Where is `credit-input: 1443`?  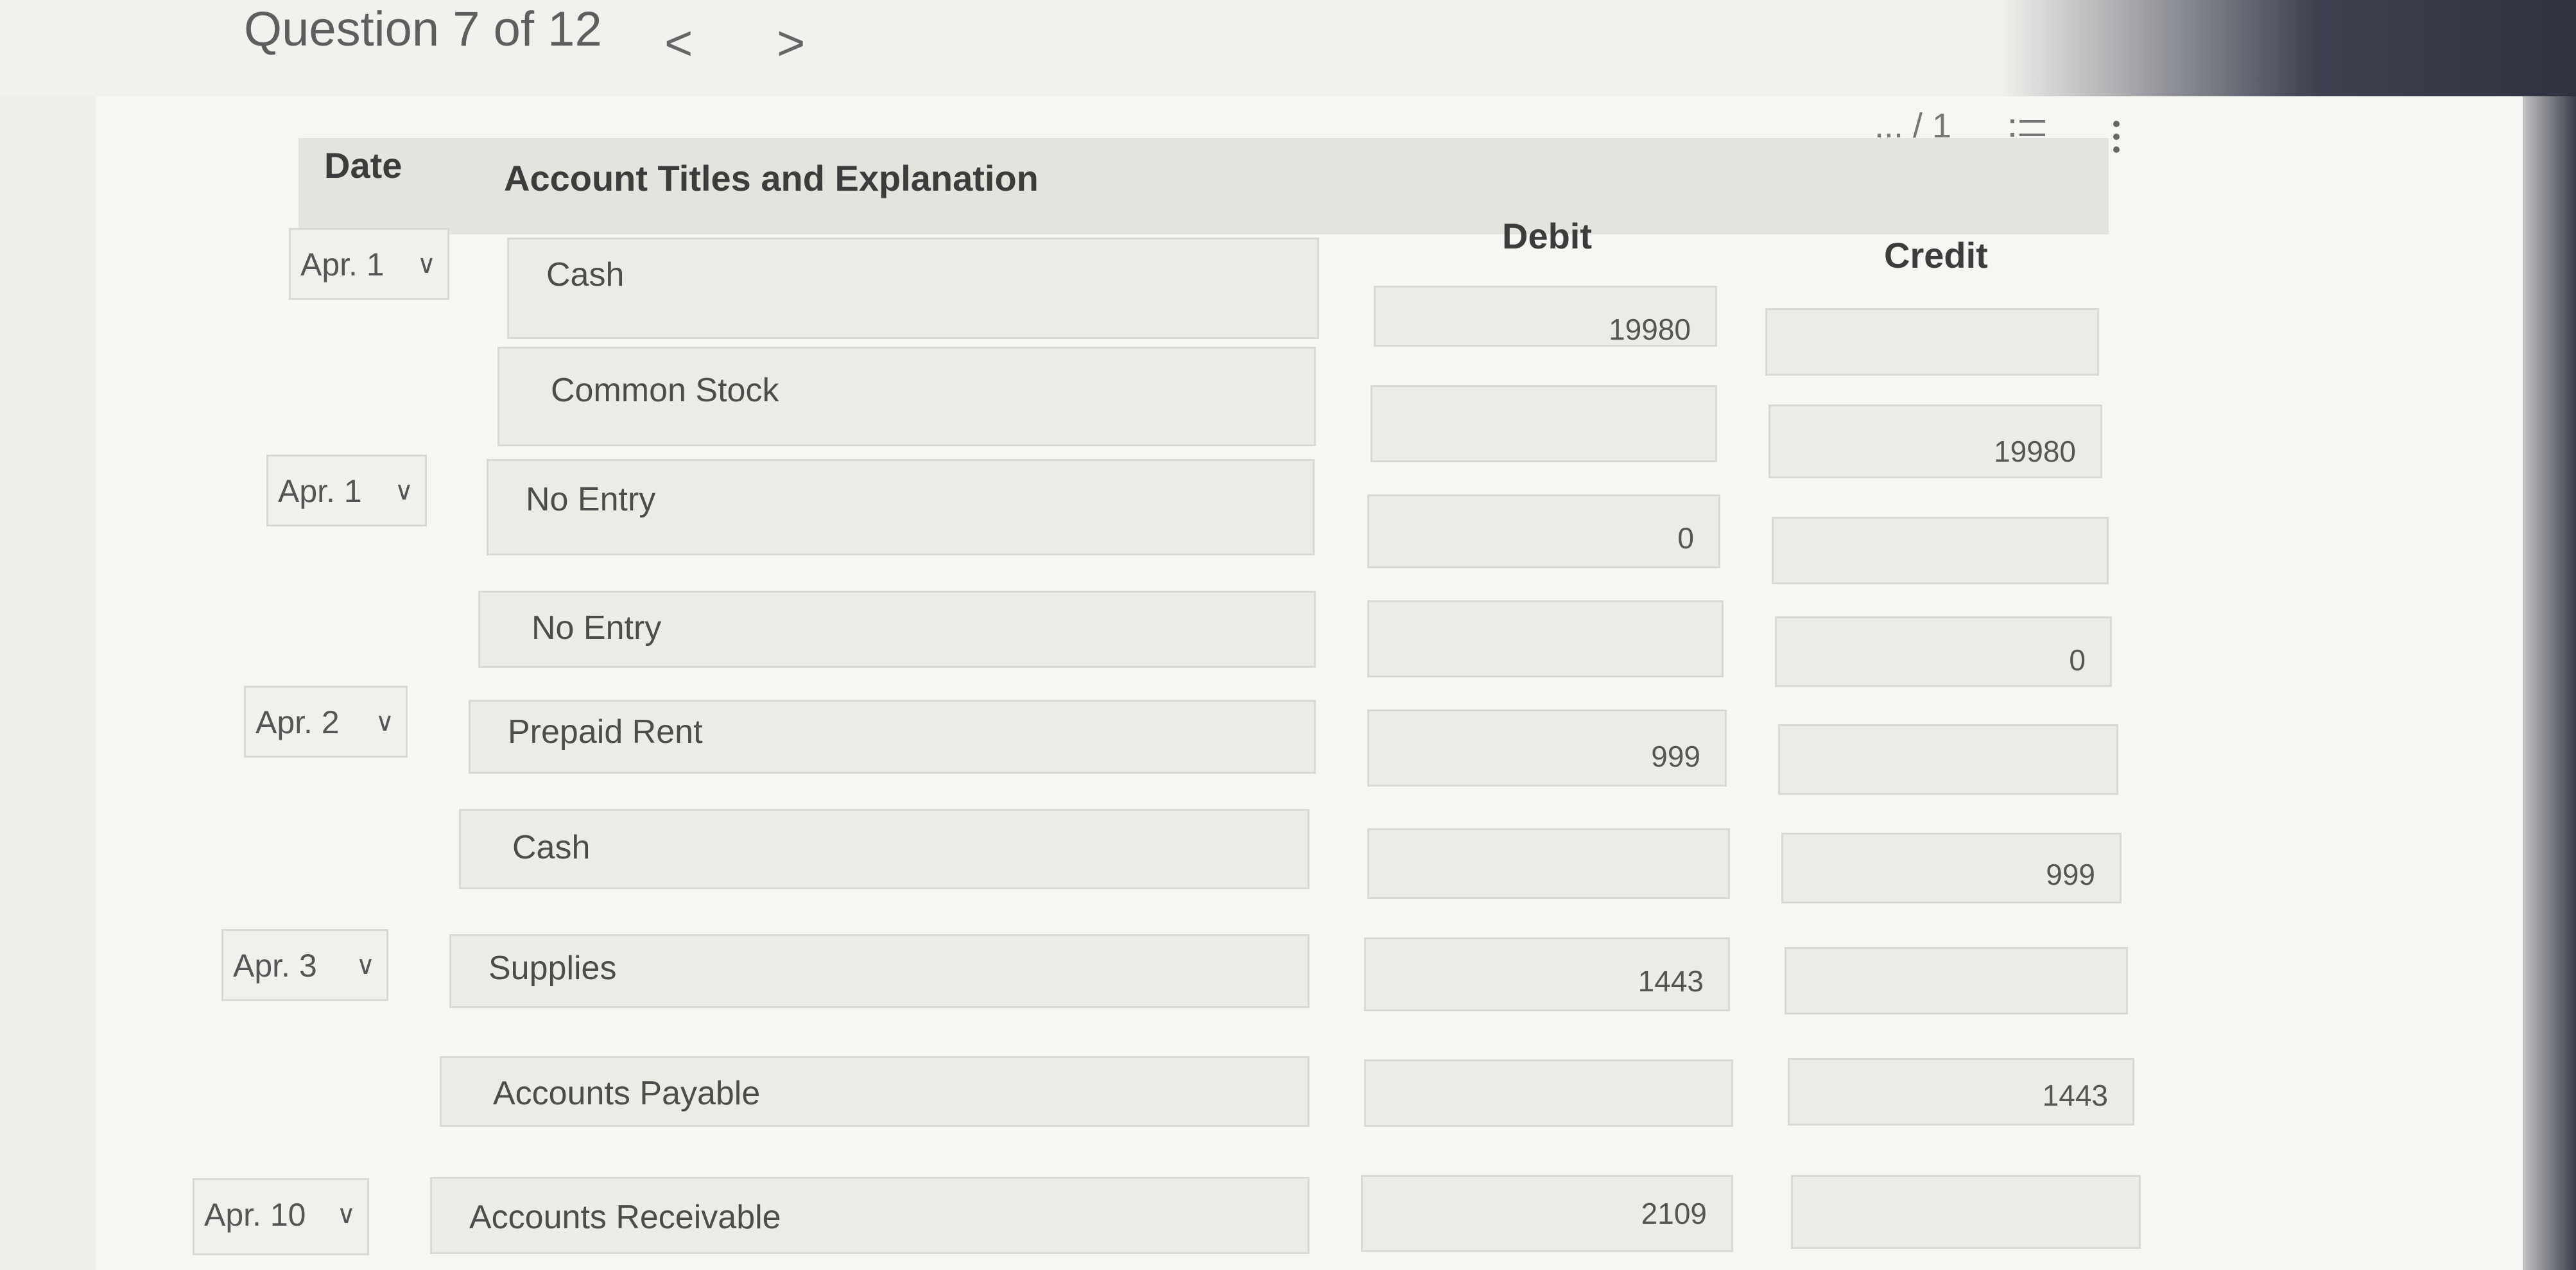
credit-input: 1443 is located at coordinates (1961, 1092).